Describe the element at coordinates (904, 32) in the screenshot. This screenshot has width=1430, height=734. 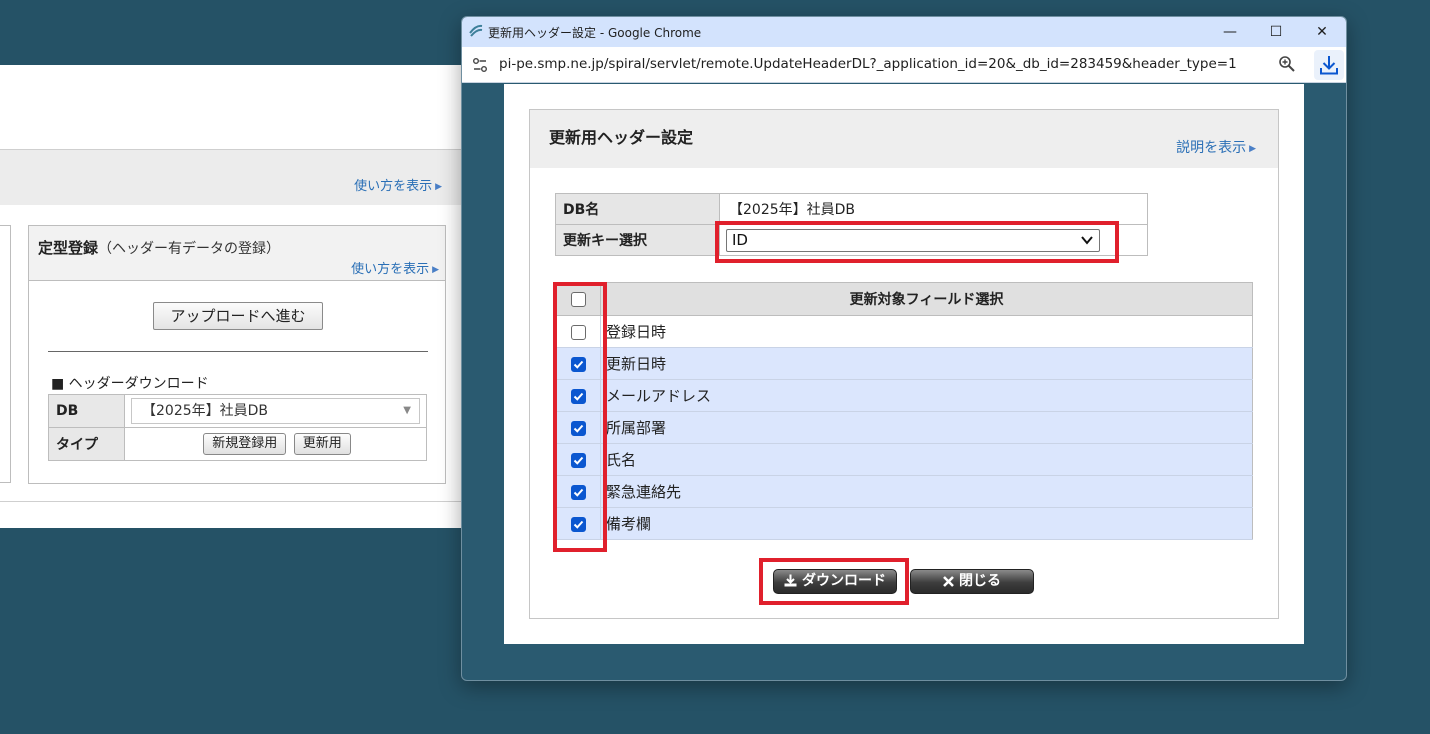
I see `window-titlebar: 更新用ヘッダー設定 - Google Chrome — ☐ ✕` at that location.